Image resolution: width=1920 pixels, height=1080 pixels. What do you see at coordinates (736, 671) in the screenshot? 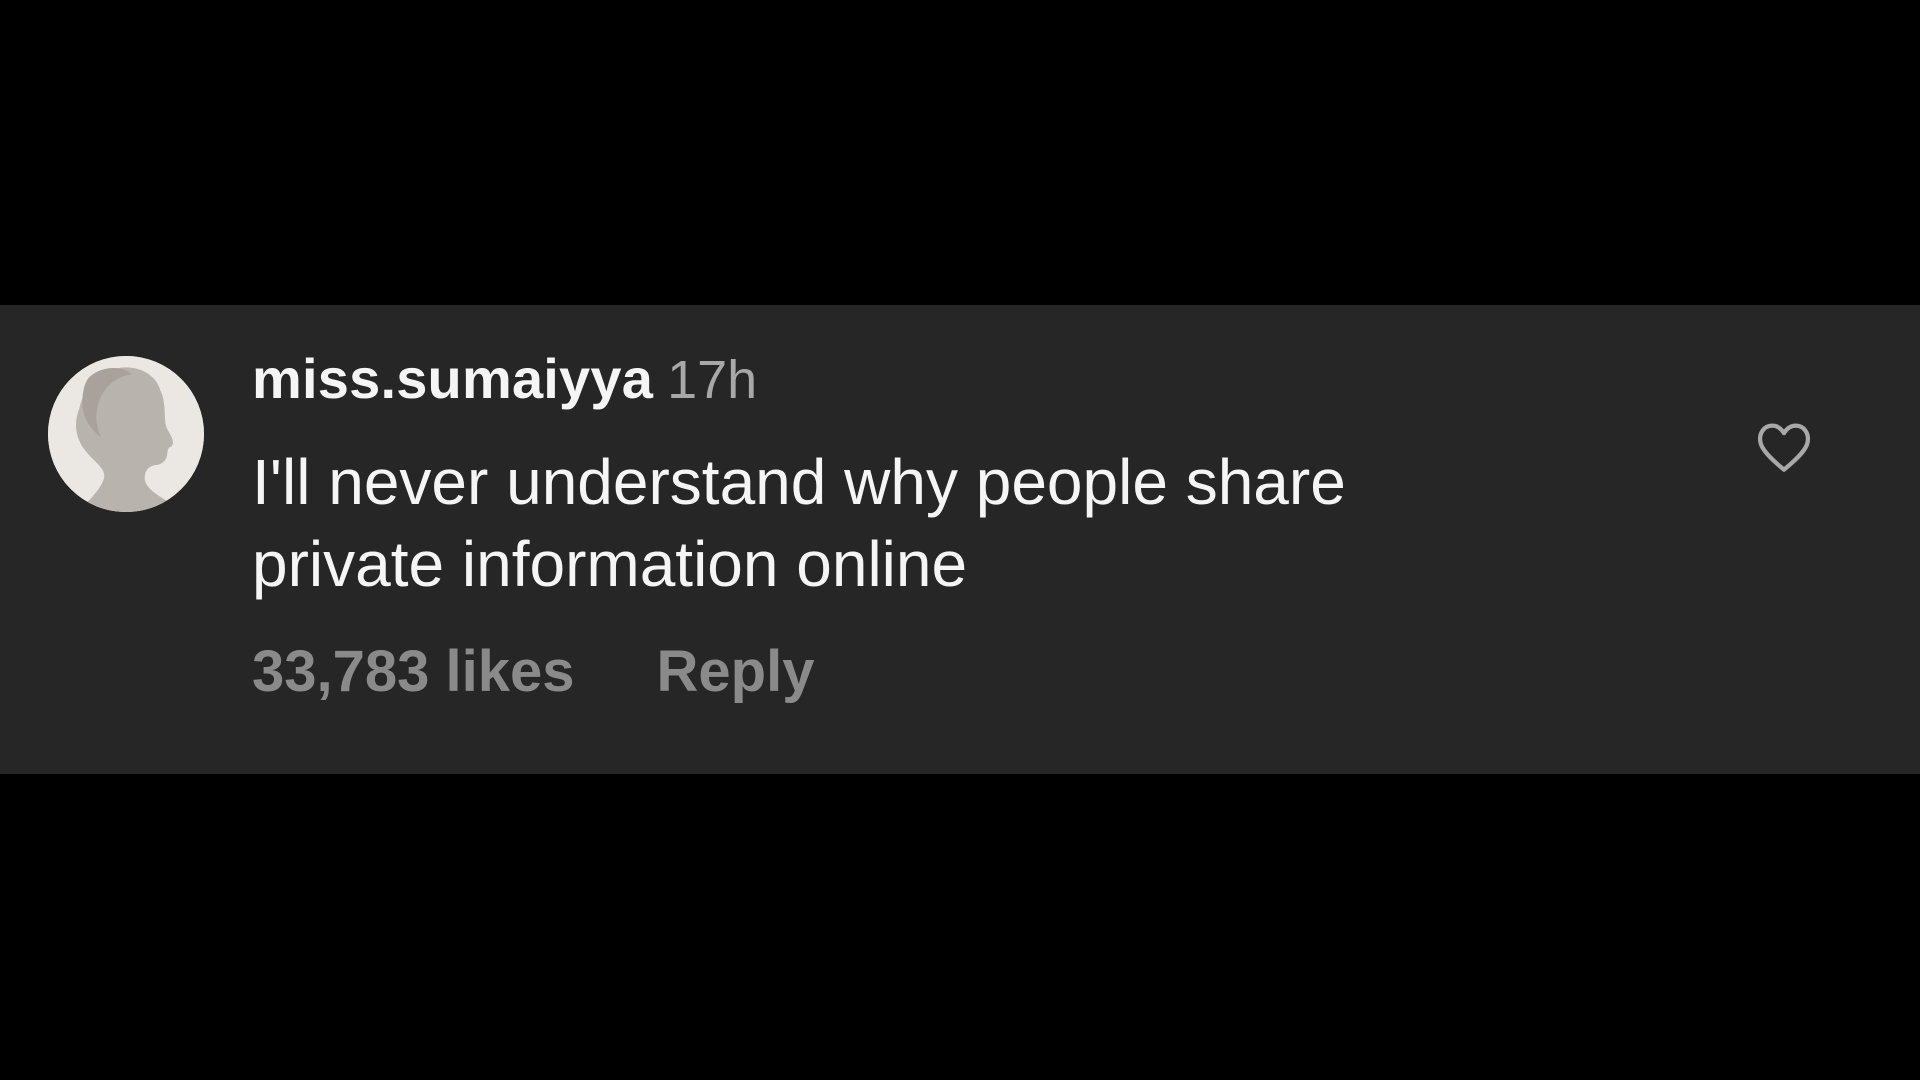
I see `reply-button: Reply` at bounding box center [736, 671].